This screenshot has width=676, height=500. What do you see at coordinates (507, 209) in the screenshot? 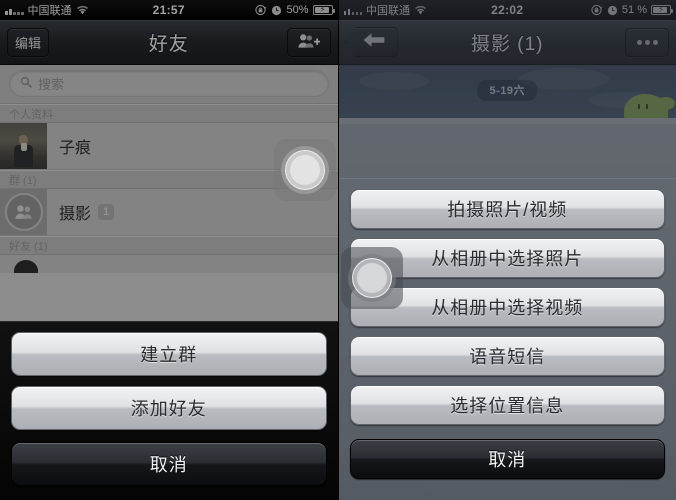
I see `take-photo-video-button: 拍摄照片/视频` at bounding box center [507, 209].